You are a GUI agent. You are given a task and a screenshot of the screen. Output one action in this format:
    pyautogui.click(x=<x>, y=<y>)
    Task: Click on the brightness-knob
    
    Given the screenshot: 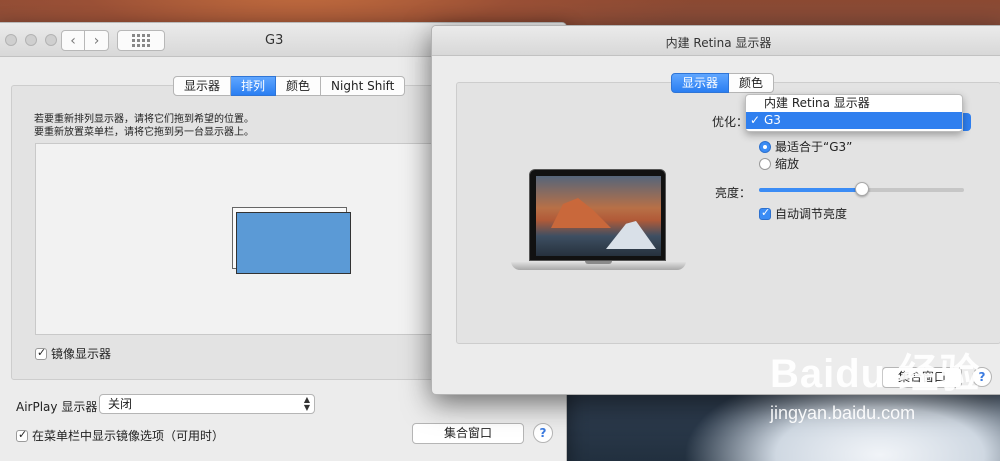 What is the action you would take?
    pyautogui.click(x=861, y=189)
    